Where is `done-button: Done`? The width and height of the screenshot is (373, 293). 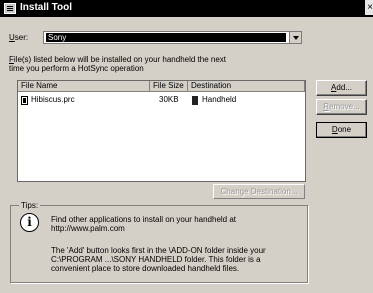 done-button: Done is located at coordinates (341, 130).